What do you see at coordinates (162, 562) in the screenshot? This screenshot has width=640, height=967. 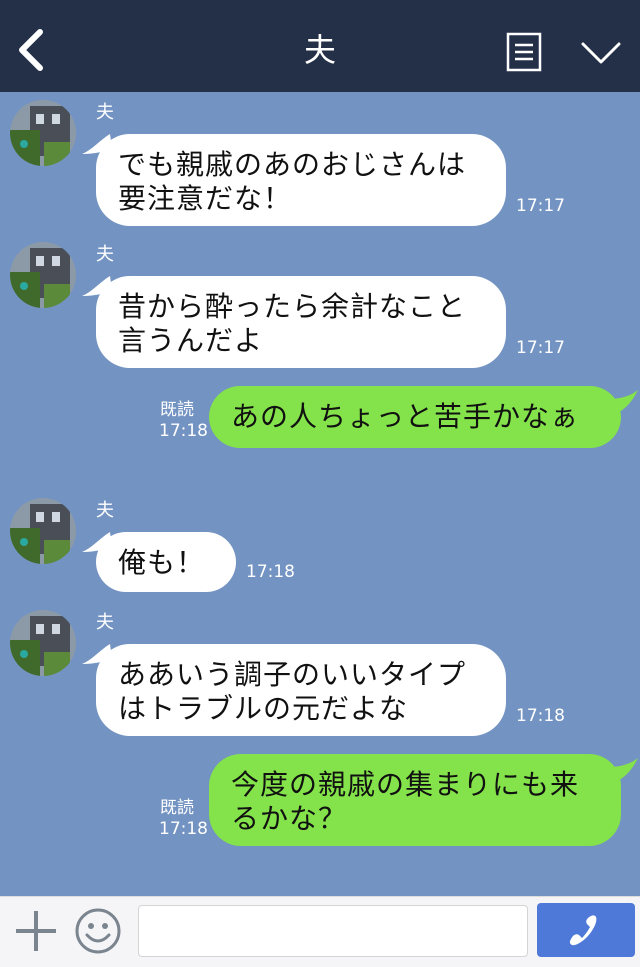 I see `message-line: 俺も！` at bounding box center [162, 562].